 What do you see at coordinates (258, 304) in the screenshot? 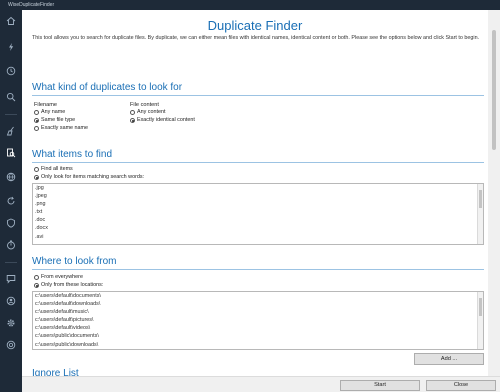
I see `list-item: c:\users\default\downloads\` at bounding box center [258, 304].